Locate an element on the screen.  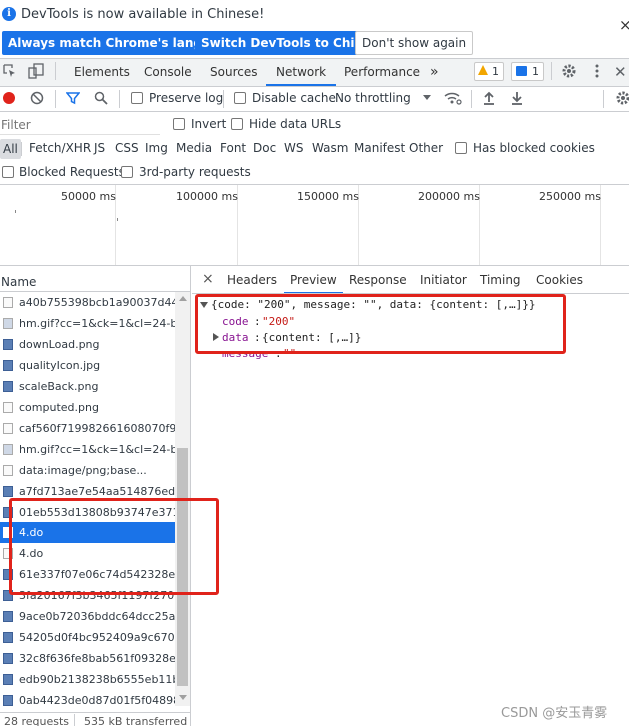
blocked-requests-label: Blocked Requests is located at coordinates (72, 172).